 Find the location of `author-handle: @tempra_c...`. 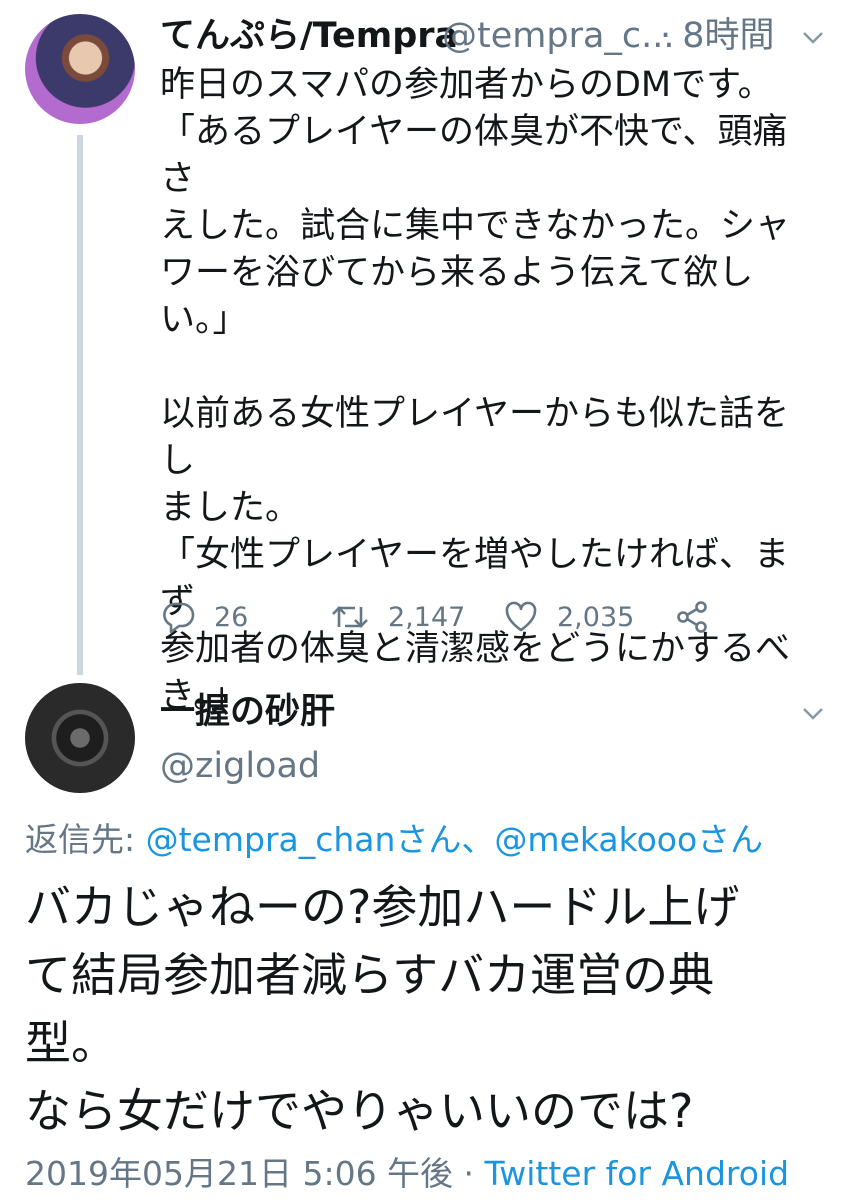

author-handle: @tempra_c... is located at coordinates (558, 36).